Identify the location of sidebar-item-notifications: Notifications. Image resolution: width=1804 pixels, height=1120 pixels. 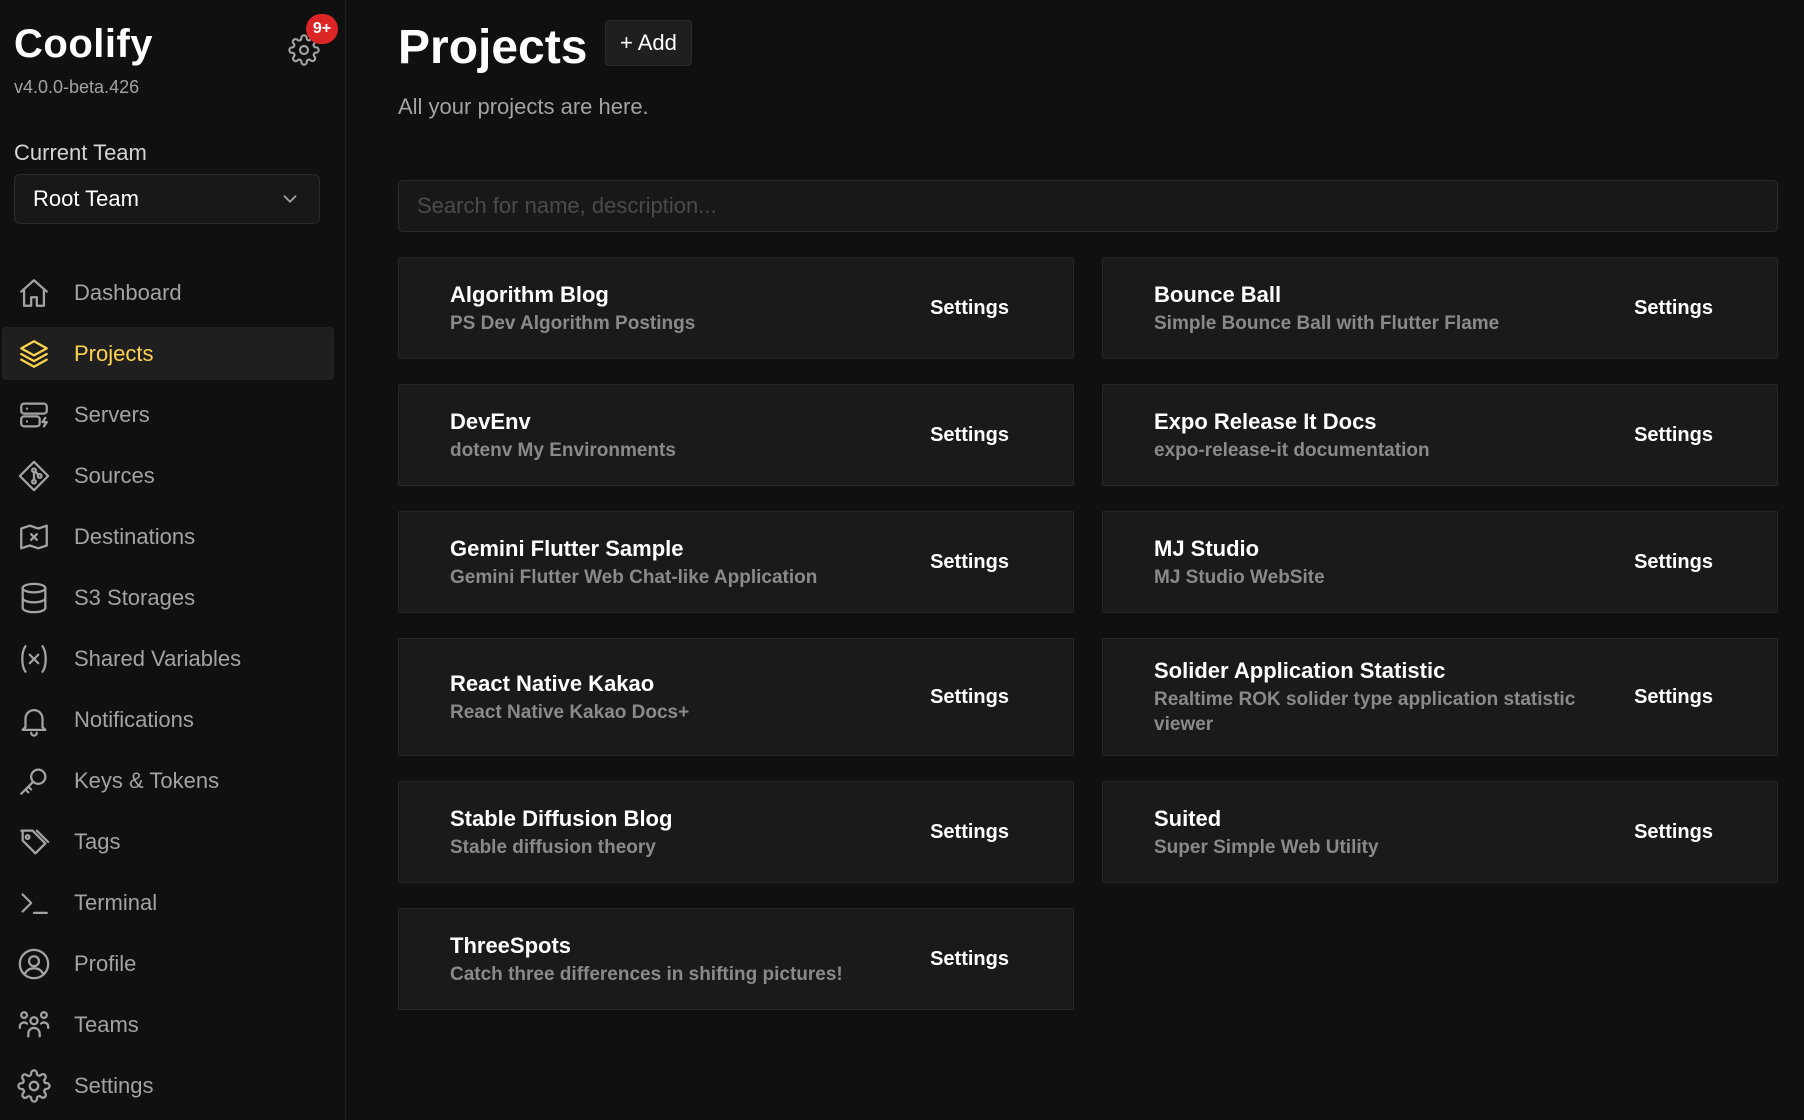
(168, 719).